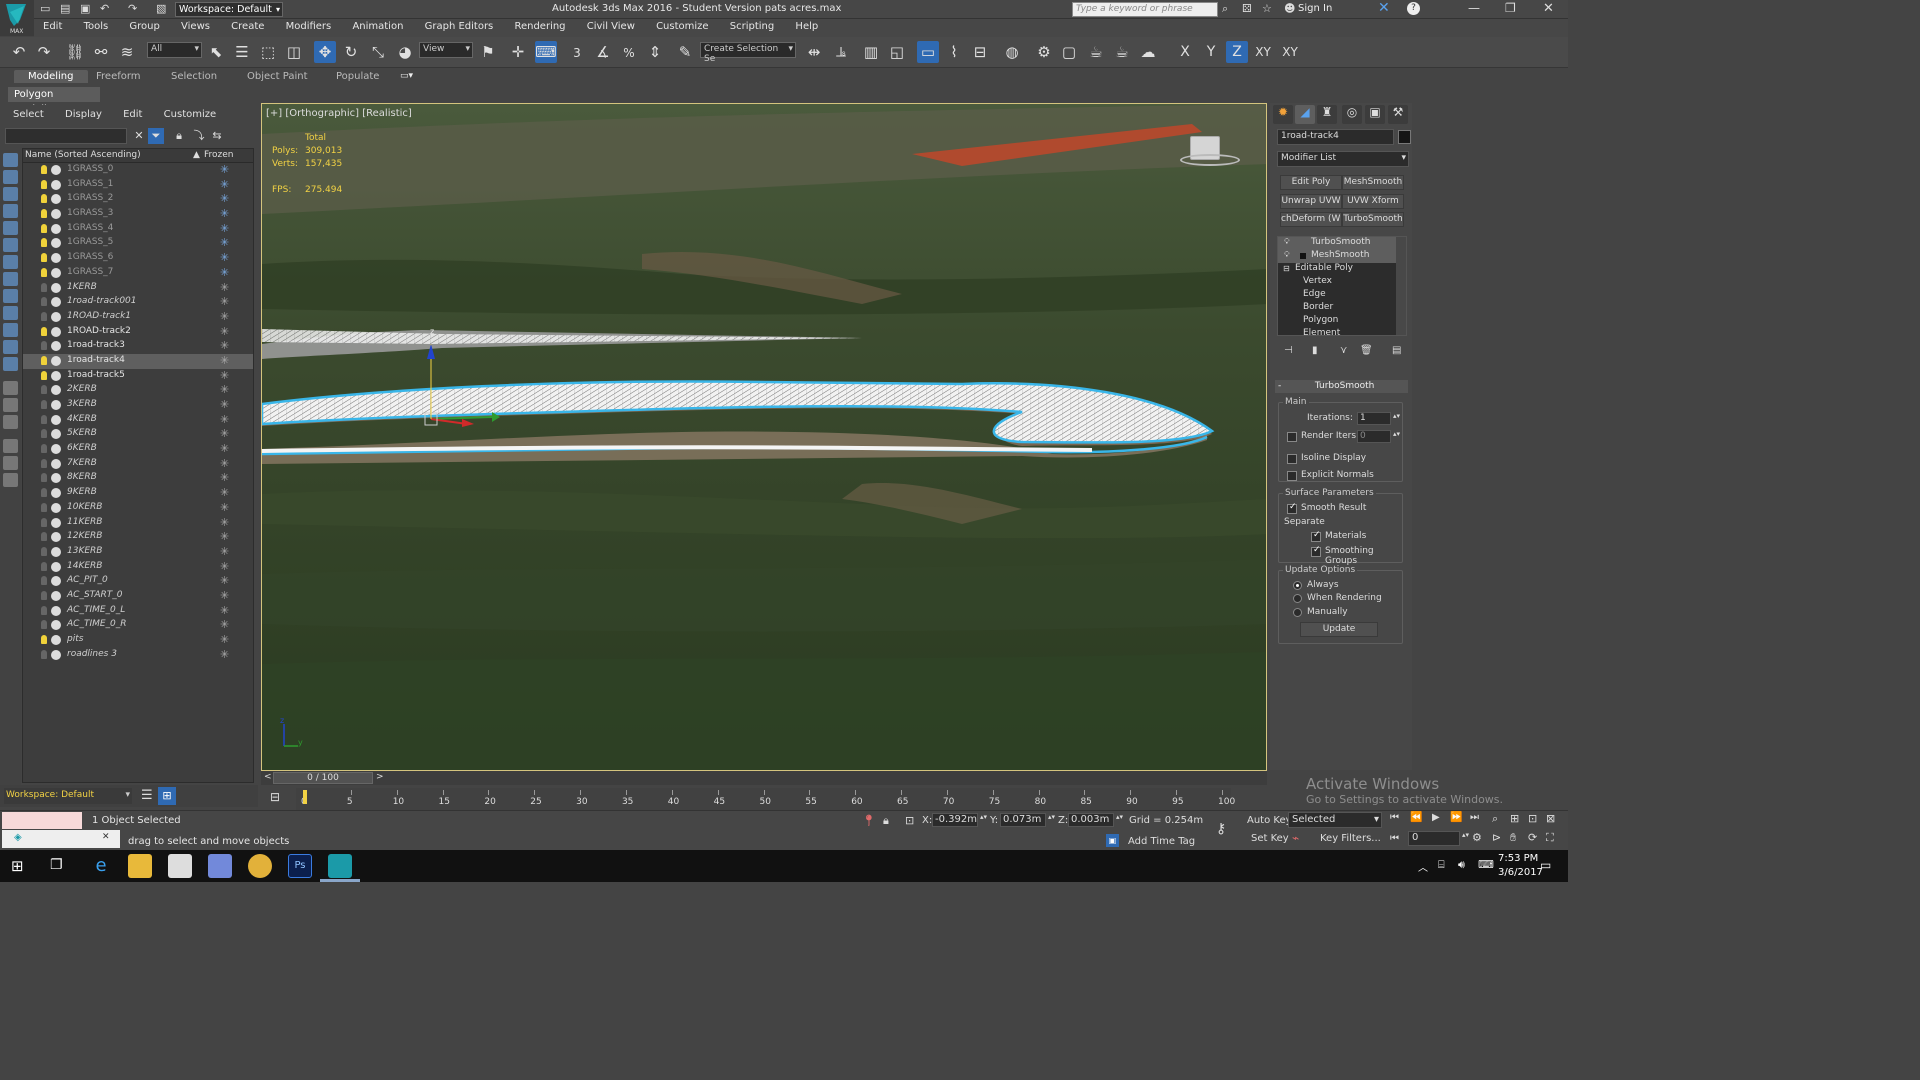 The height and width of the screenshot is (1080, 1920). What do you see at coordinates (1335, 137) in the screenshot?
I see `object-name-field: 1road-track4` at bounding box center [1335, 137].